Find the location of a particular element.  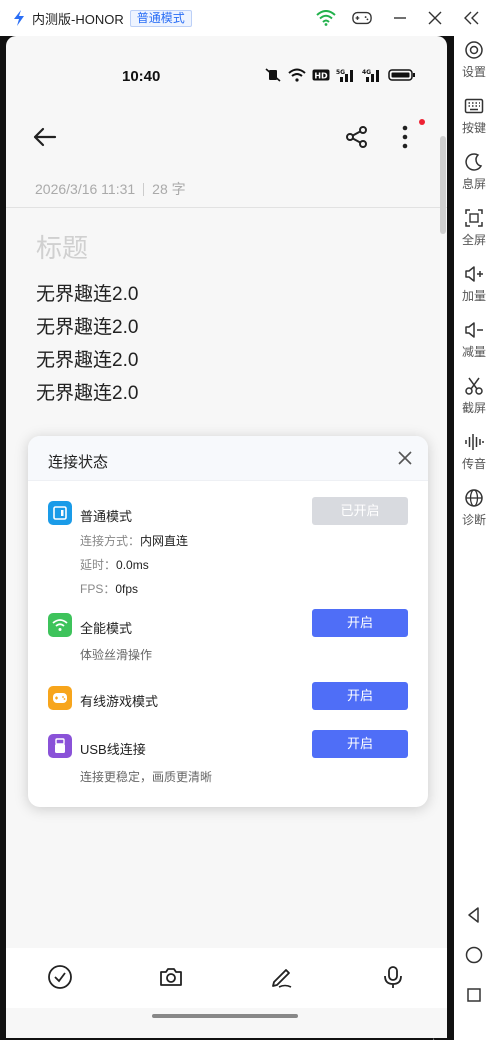

gamepad-icon is located at coordinates (362, 18).